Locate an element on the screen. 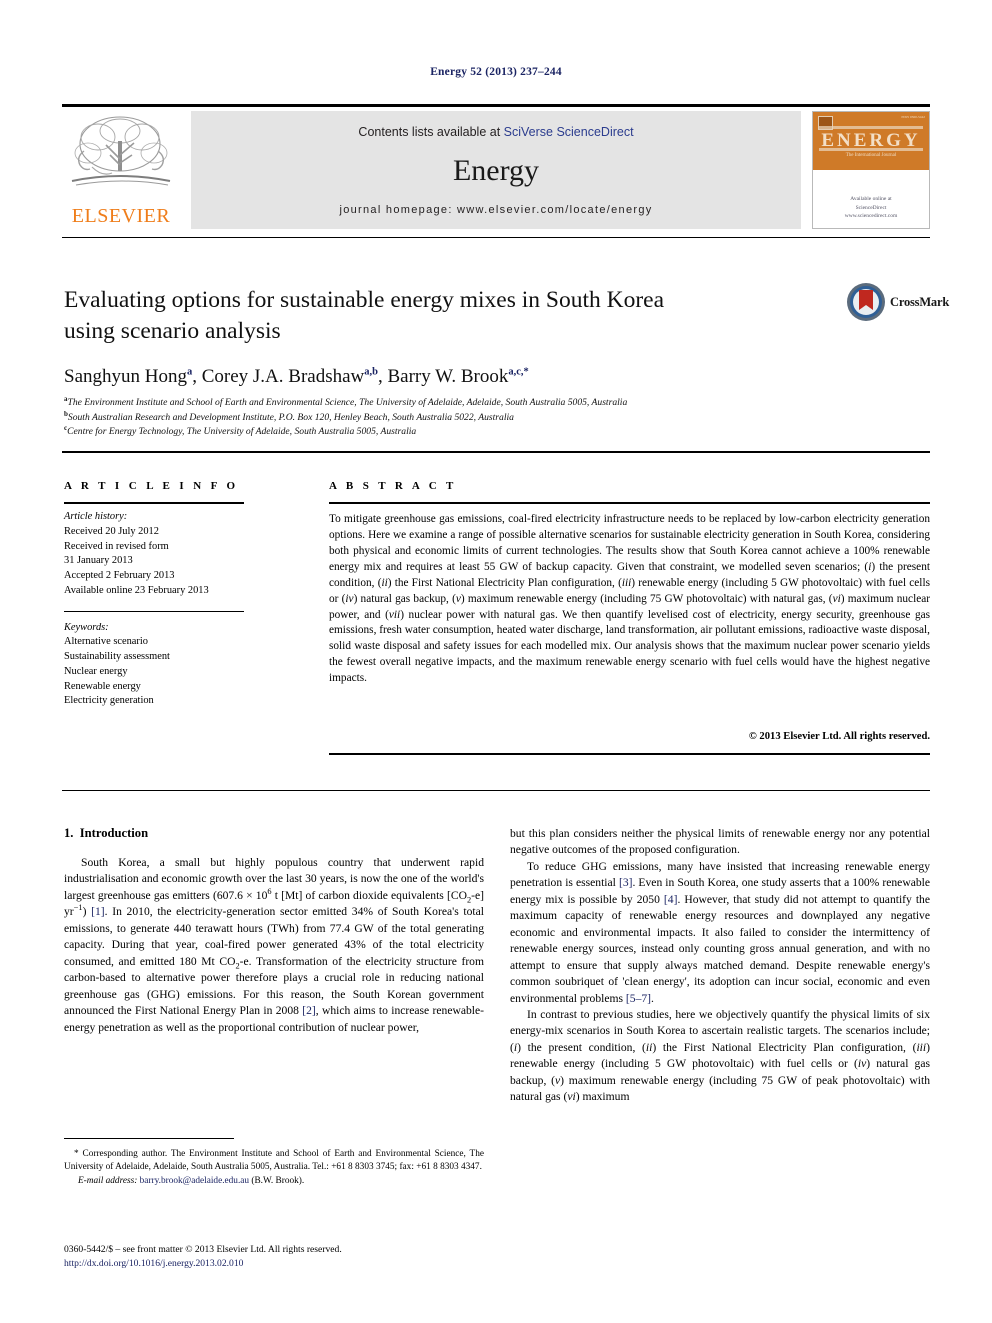  p3-roman-6: vi is located at coordinates (571, 1097).